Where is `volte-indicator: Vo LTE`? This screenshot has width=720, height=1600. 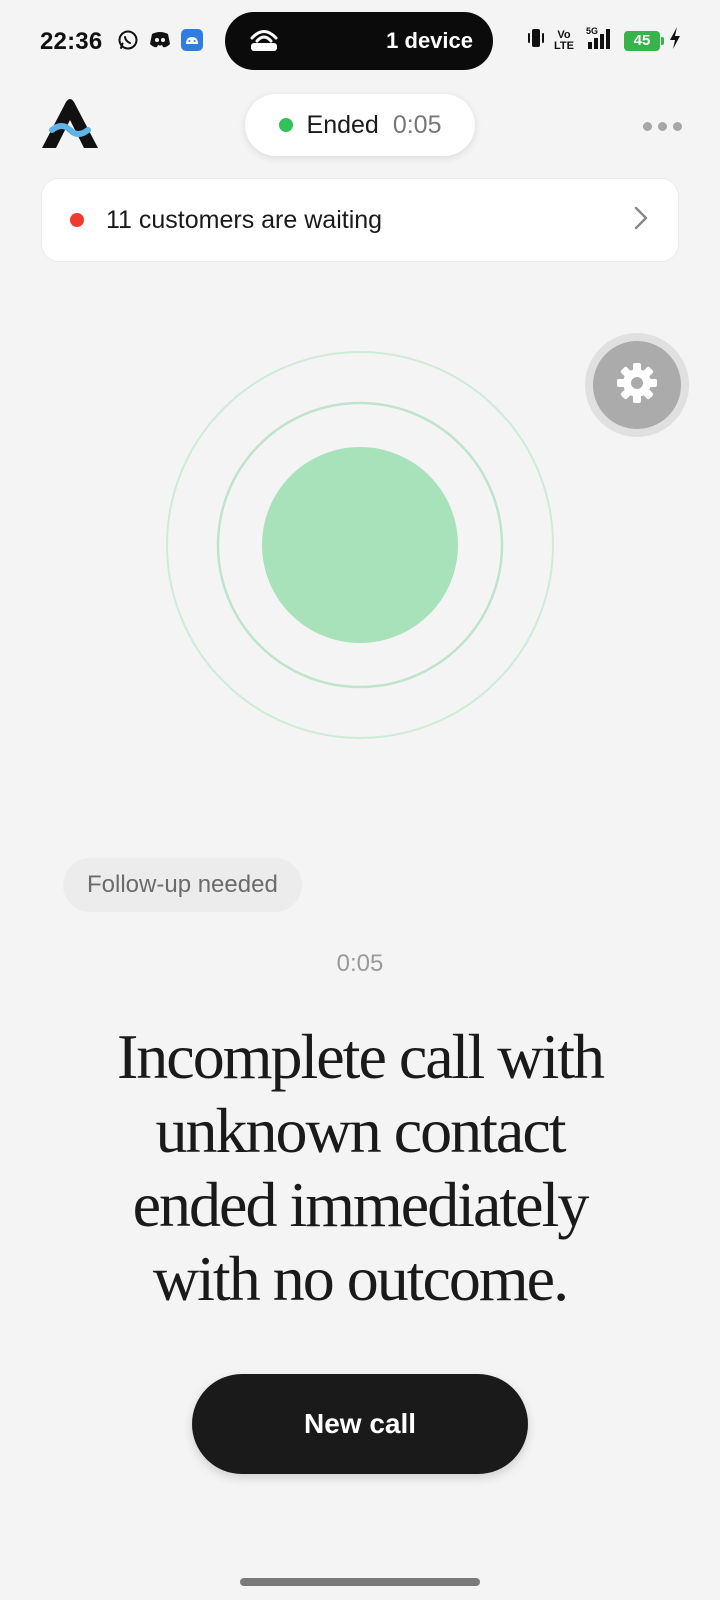
volte-indicator: Vo LTE is located at coordinates (564, 40).